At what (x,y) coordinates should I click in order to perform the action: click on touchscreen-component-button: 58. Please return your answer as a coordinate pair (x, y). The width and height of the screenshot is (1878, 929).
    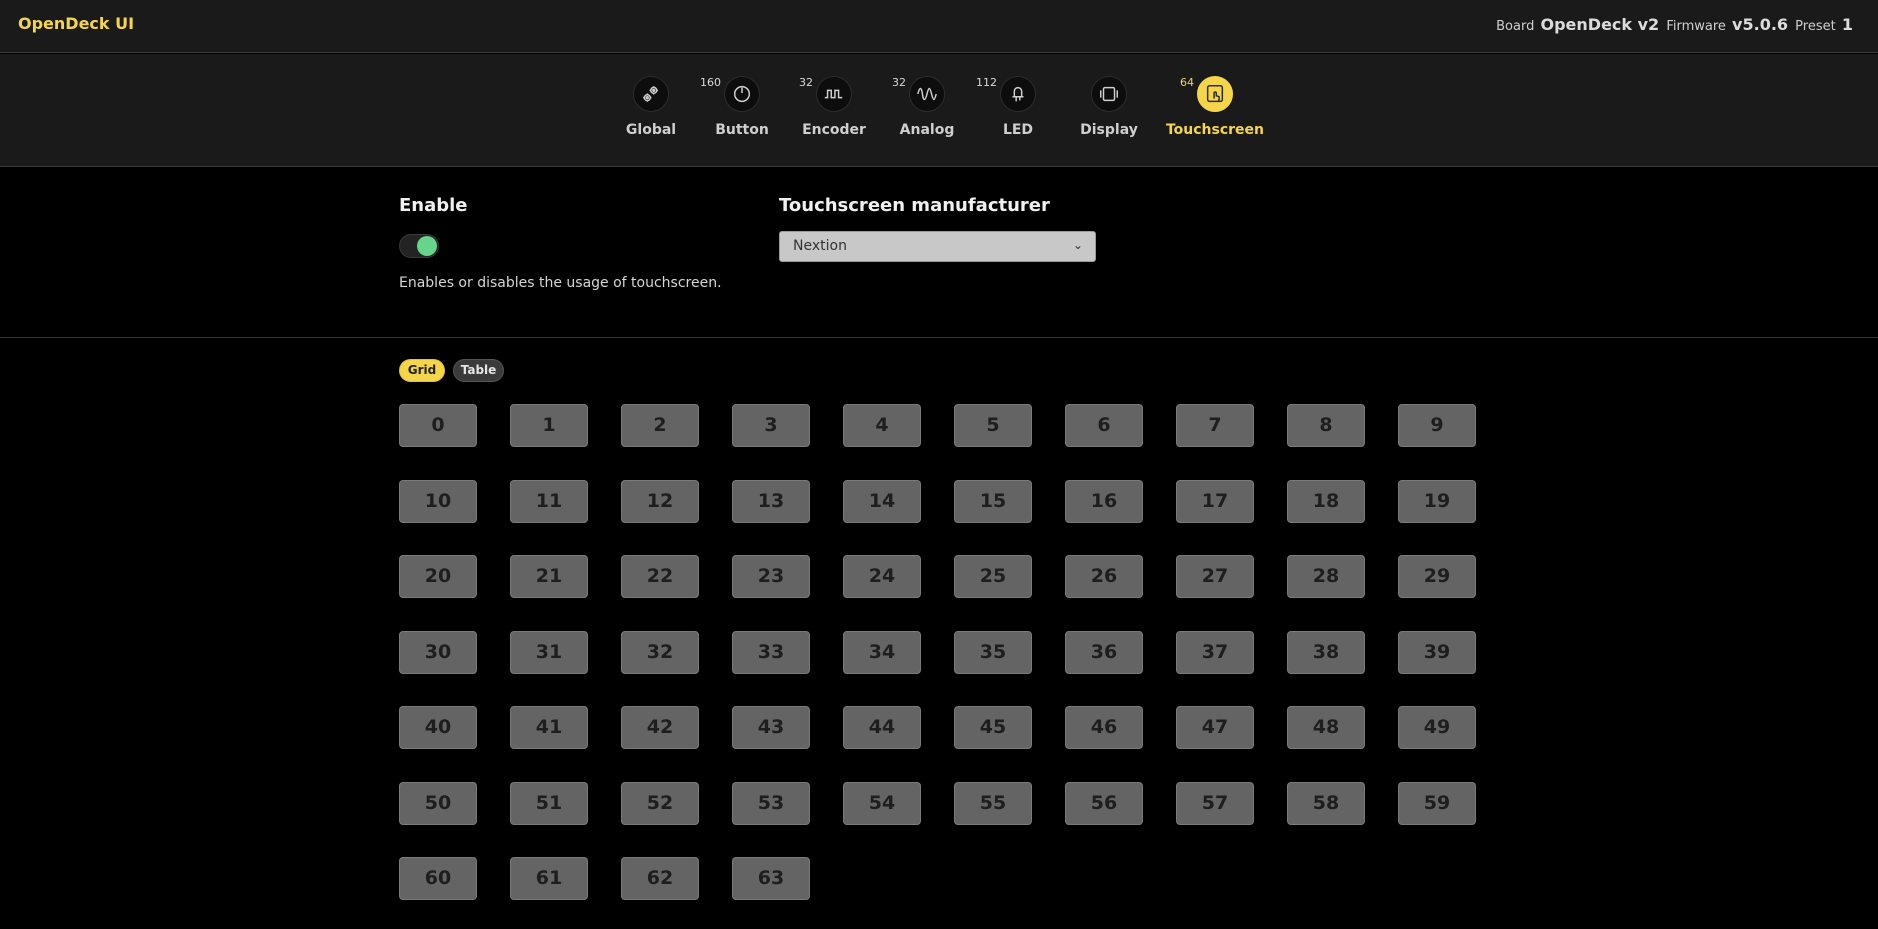
    Looking at the image, I should click on (1326, 803).